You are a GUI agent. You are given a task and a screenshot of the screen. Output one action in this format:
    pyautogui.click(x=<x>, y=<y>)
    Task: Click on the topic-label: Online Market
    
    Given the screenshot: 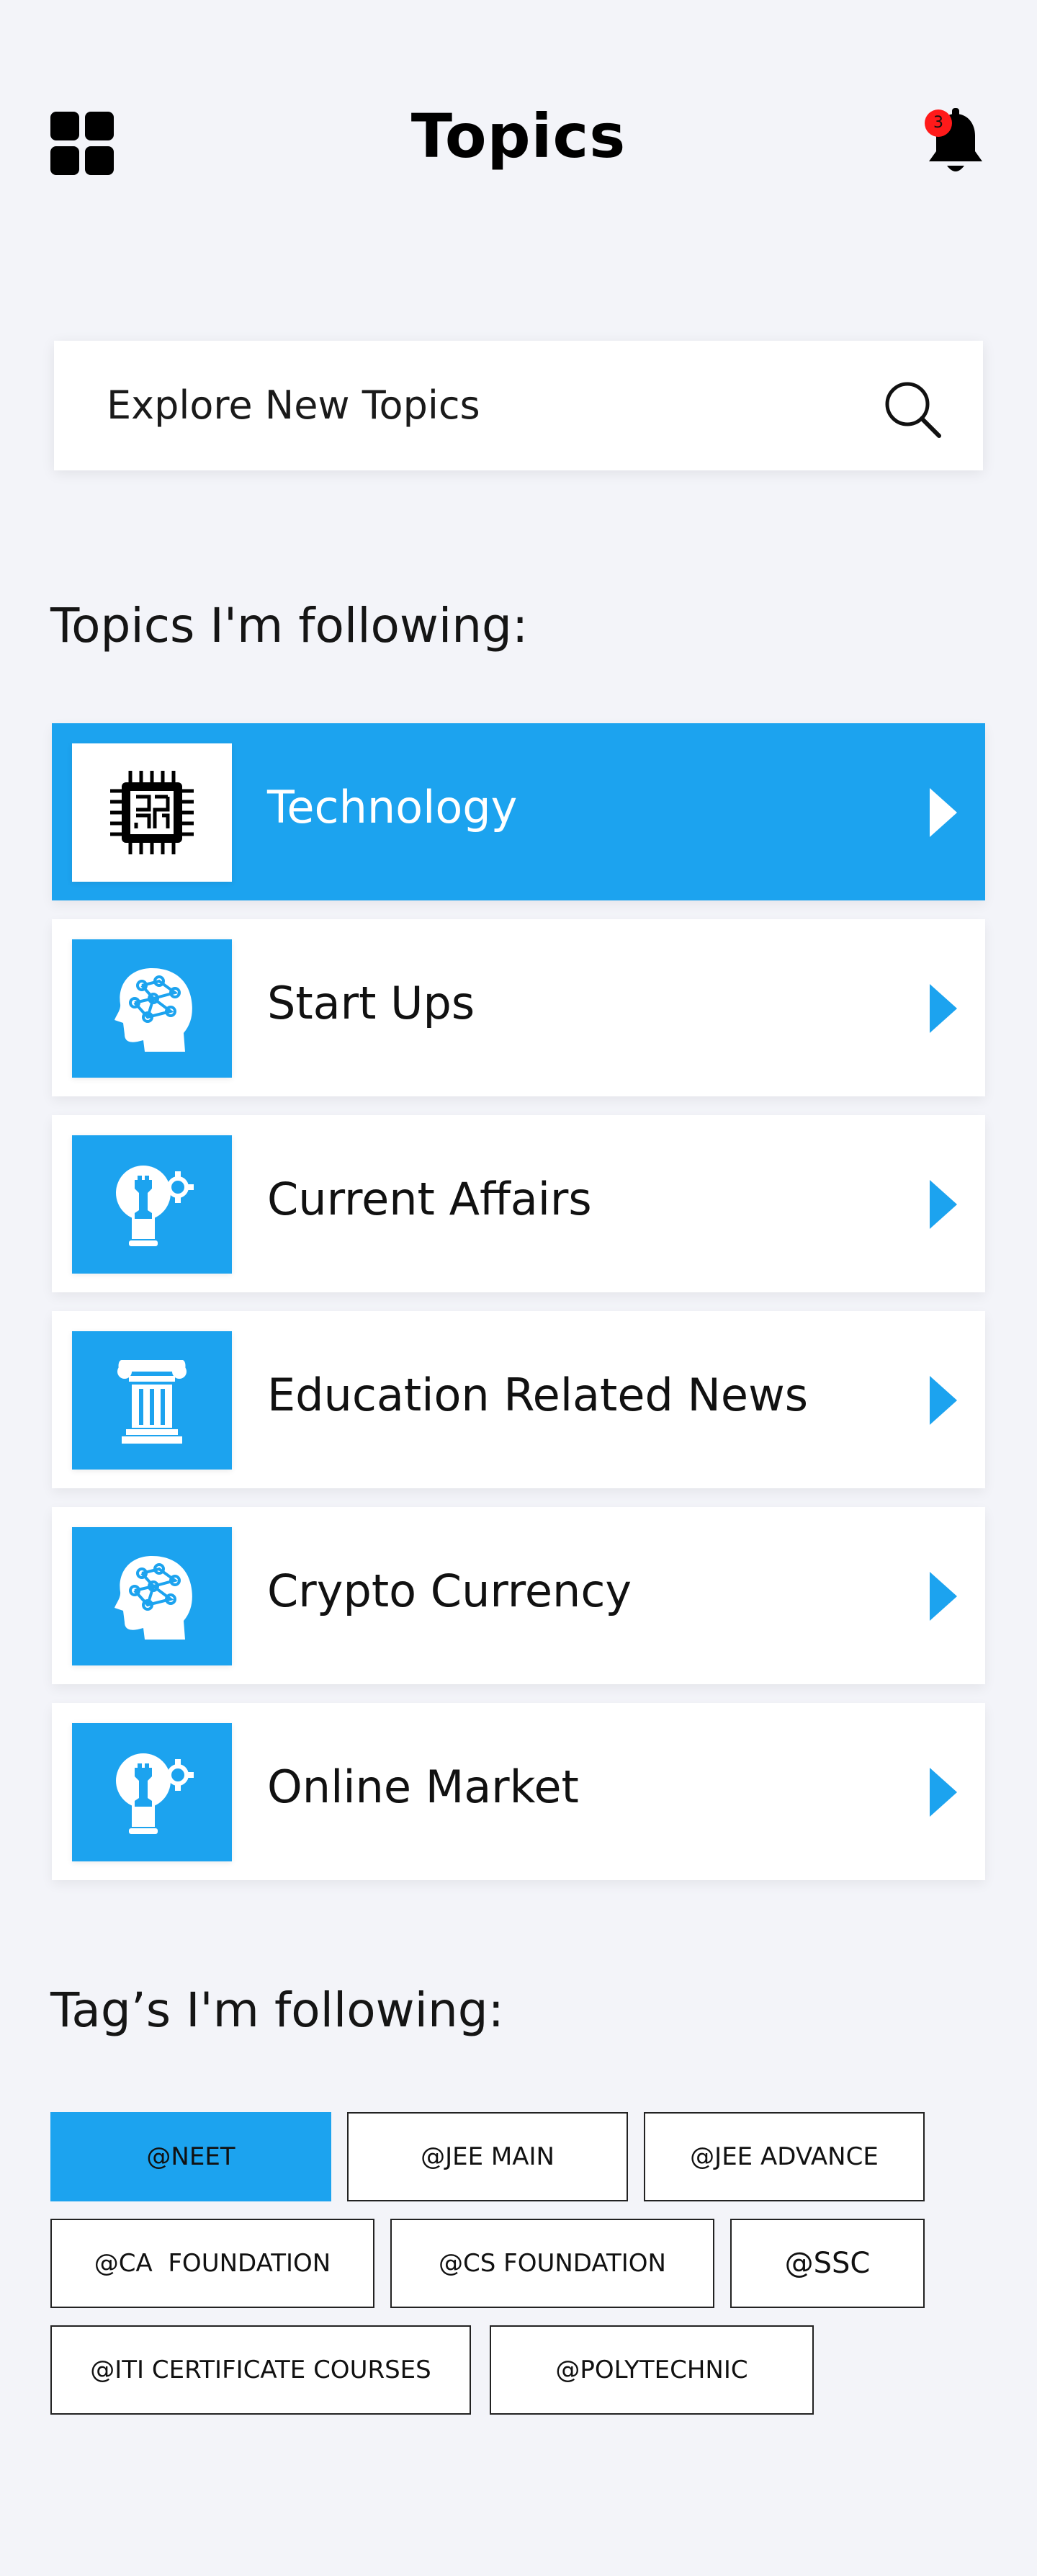 What is the action you would take?
    pyautogui.click(x=423, y=1787)
    